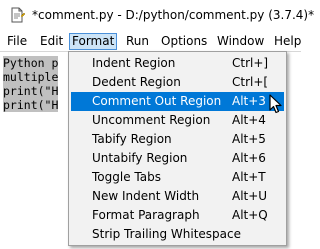 The width and height of the screenshot is (320, 249). I want to click on menu-item-shortcut: Ctrl+], so click(250, 63).